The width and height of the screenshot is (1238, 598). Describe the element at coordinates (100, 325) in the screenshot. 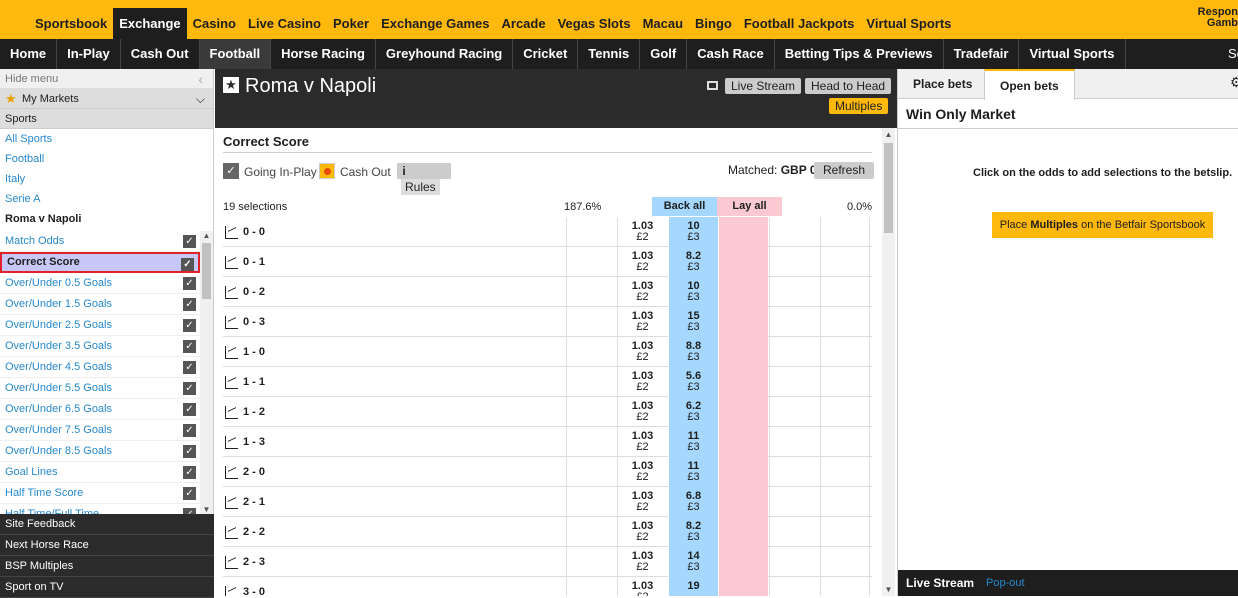

I see `market-item-over-under-2-5-goals: Over/Under 2.5 Goals ✓` at that location.